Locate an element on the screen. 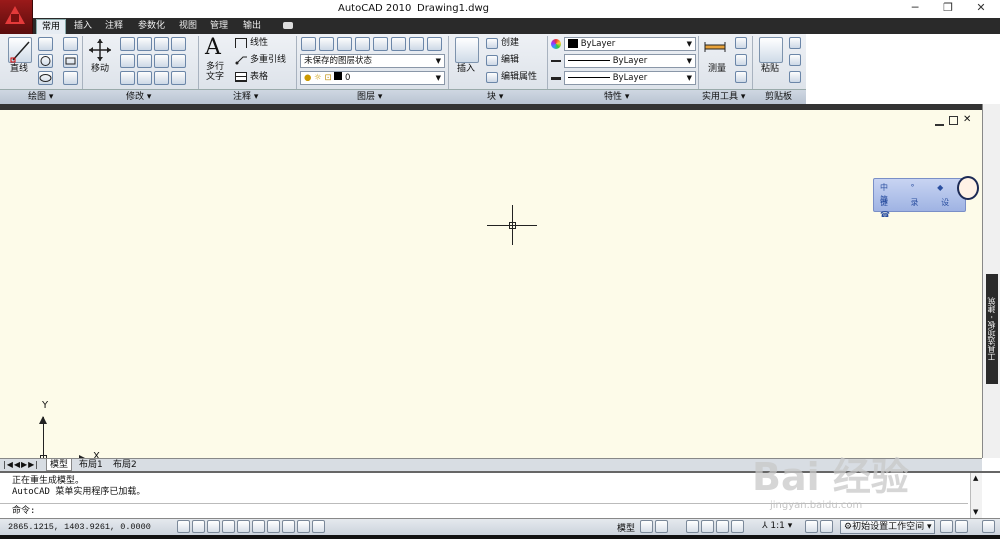 This screenshot has height=539, width=1000. lineweight-icon is located at coordinates (556, 78).